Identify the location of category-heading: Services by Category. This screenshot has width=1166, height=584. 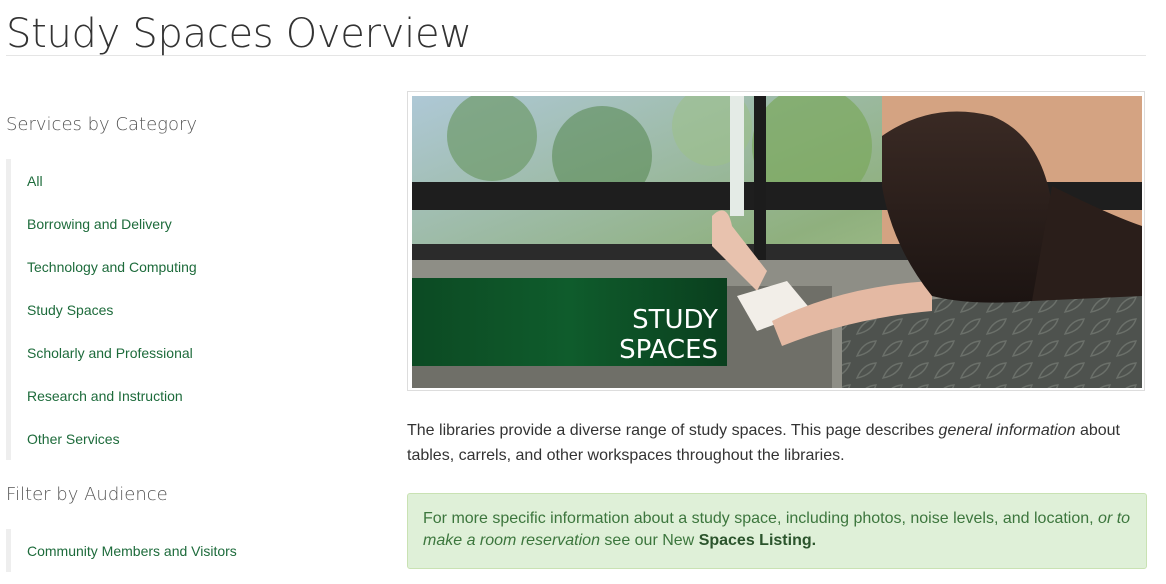
(102, 124).